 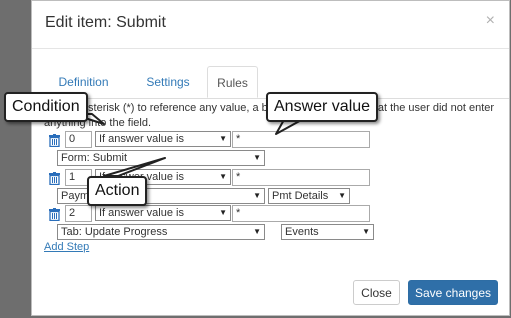 What do you see at coordinates (117, 191) in the screenshot?
I see `action-callout: Action` at bounding box center [117, 191].